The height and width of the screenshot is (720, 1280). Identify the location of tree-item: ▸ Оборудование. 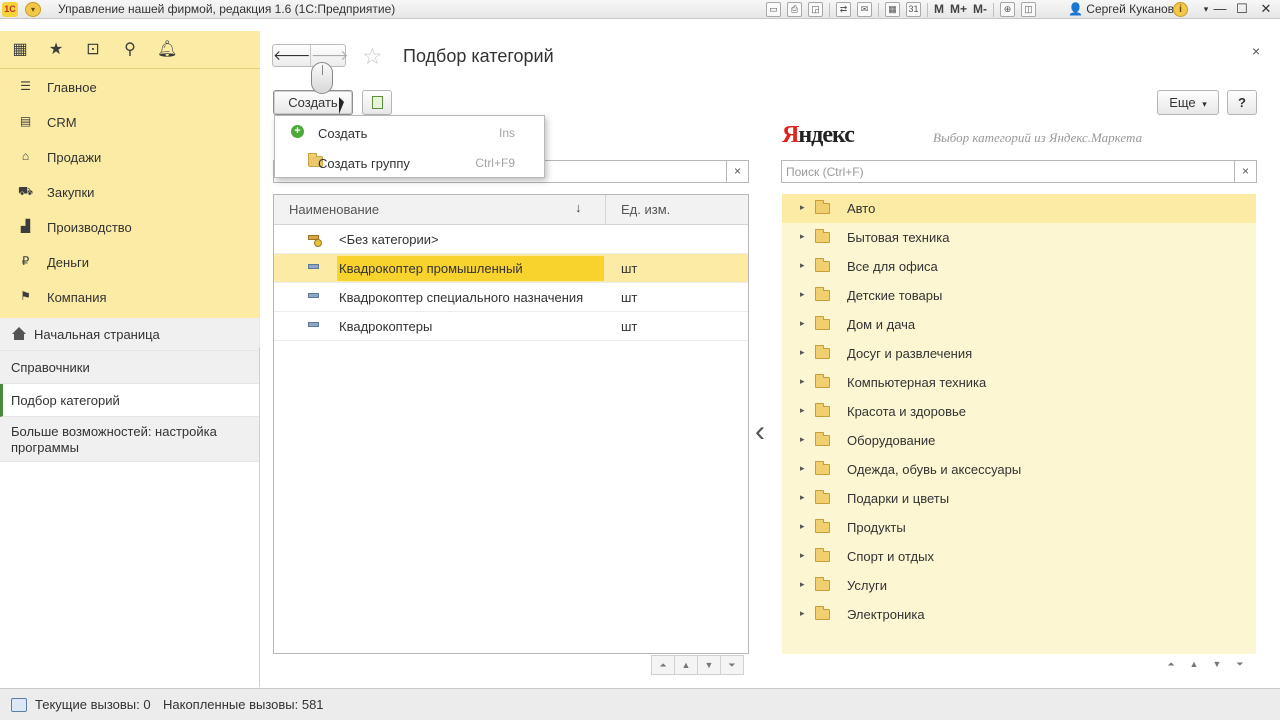
(1019, 440).